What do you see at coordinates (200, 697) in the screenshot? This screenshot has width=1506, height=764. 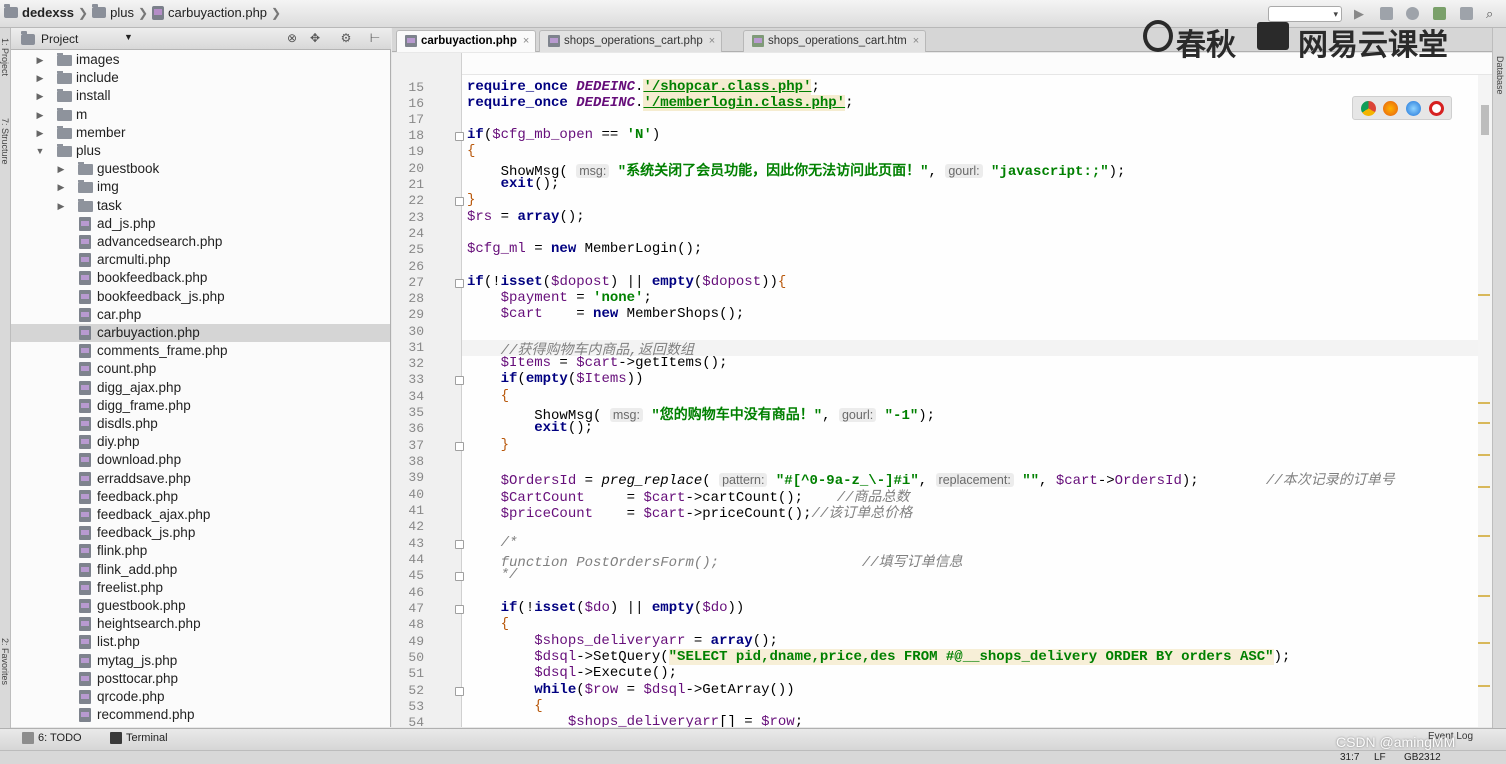 I see `tree-item: qrcode.php` at bounding box center [200, 697].